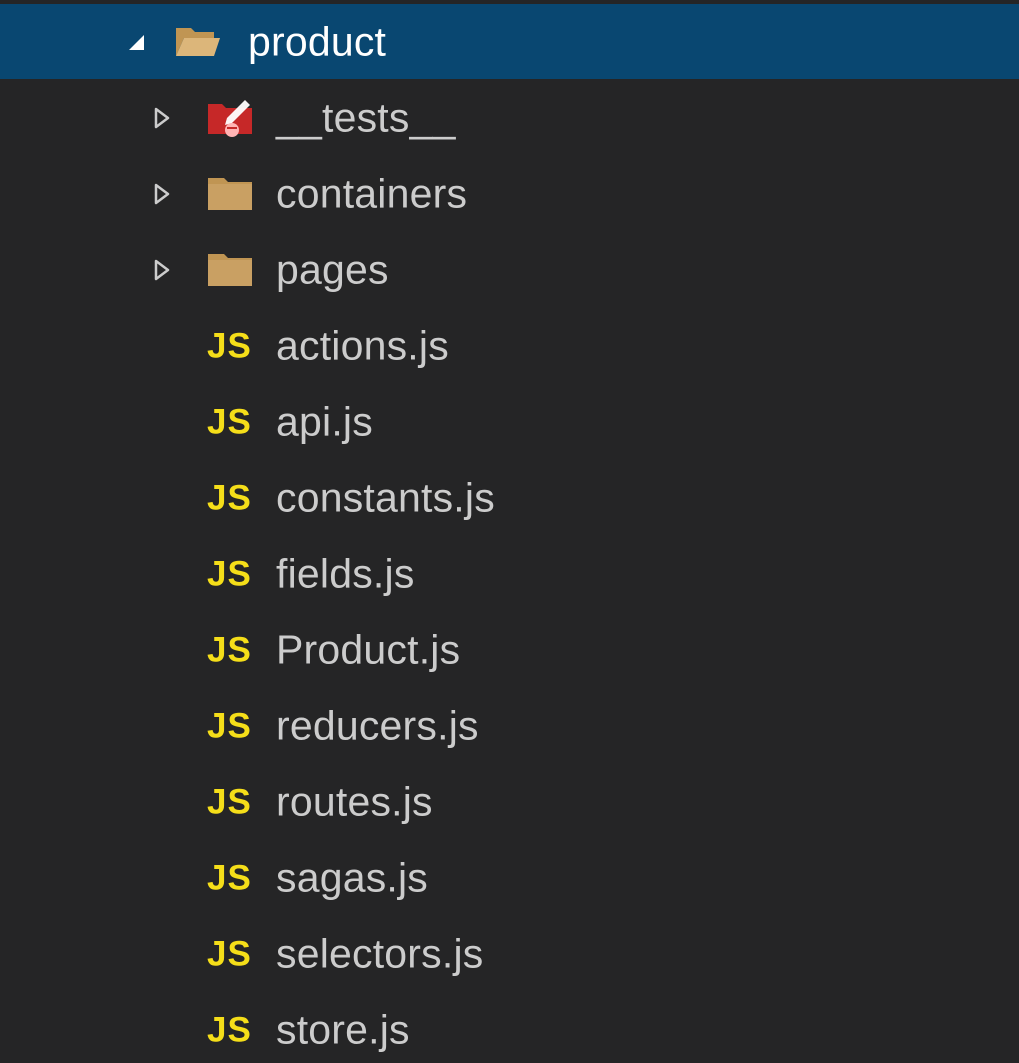 Image resolution: width=1019 pixels, height=1063 pixels. Describe the element at coordinates (332, 269) in the screenshot. I see `tree-item-label: pages` at that location.